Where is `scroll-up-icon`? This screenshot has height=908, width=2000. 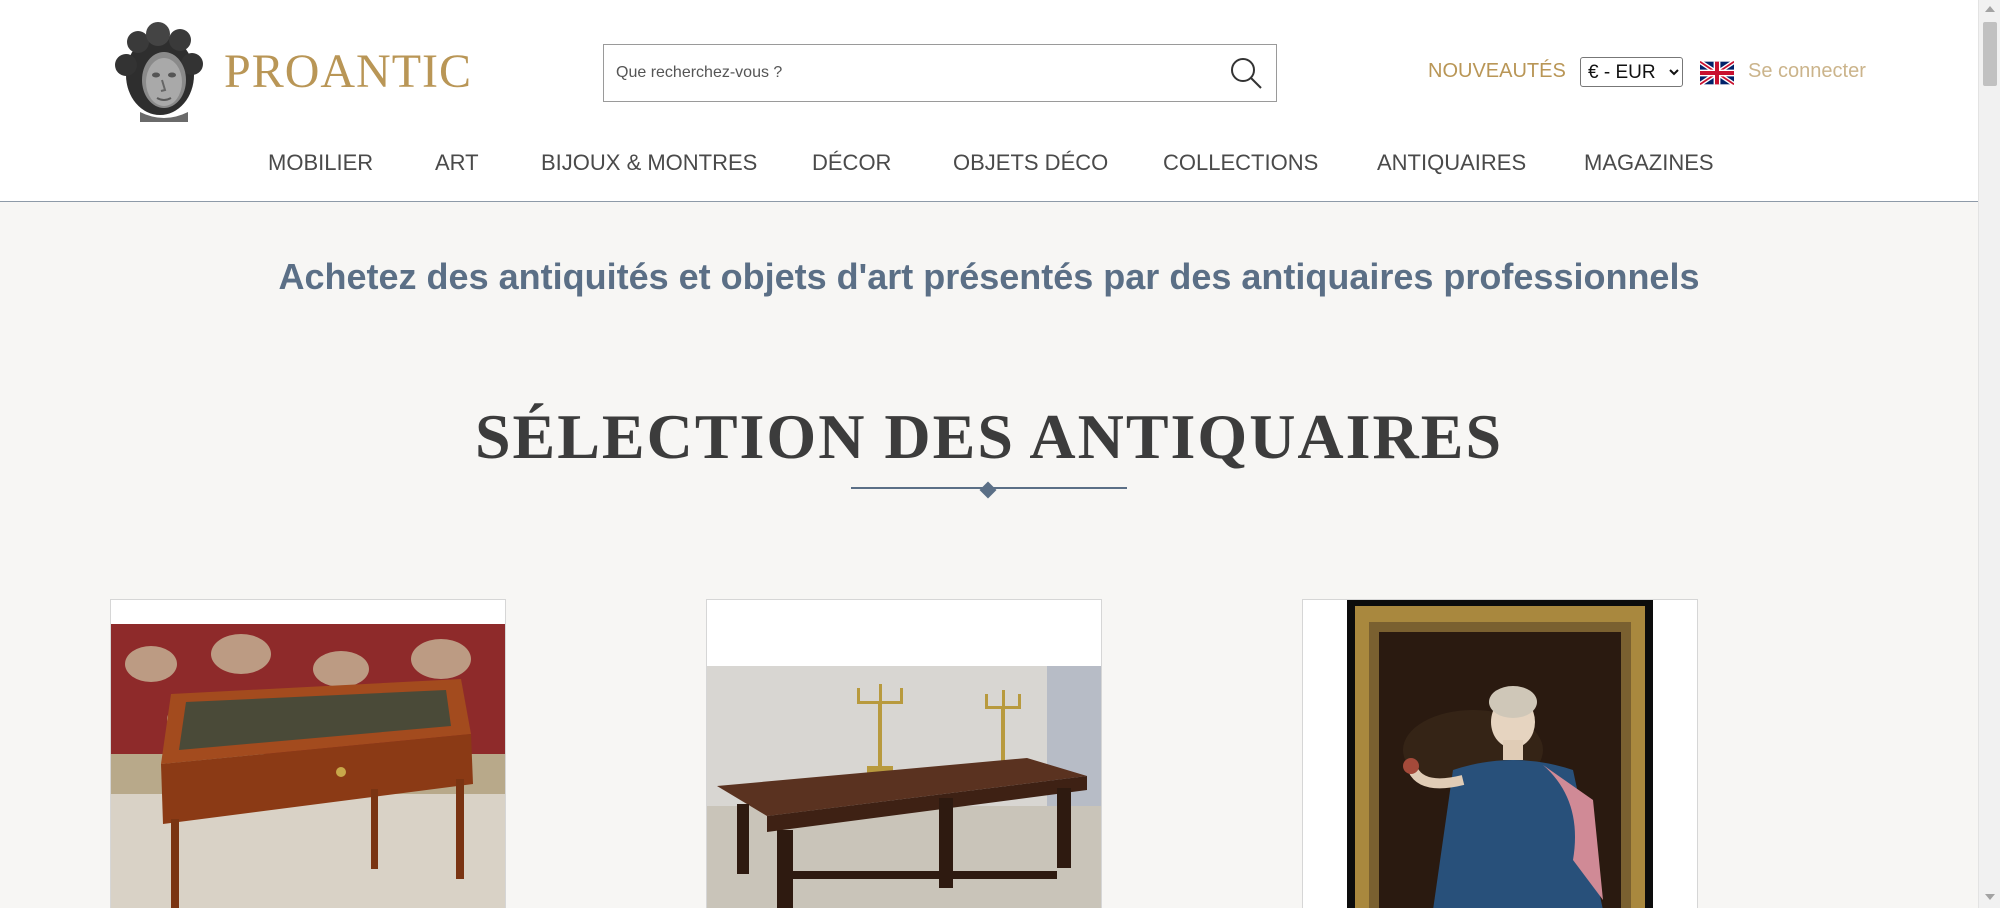 scroll-up-icon is located at coordinates (1990, 9).